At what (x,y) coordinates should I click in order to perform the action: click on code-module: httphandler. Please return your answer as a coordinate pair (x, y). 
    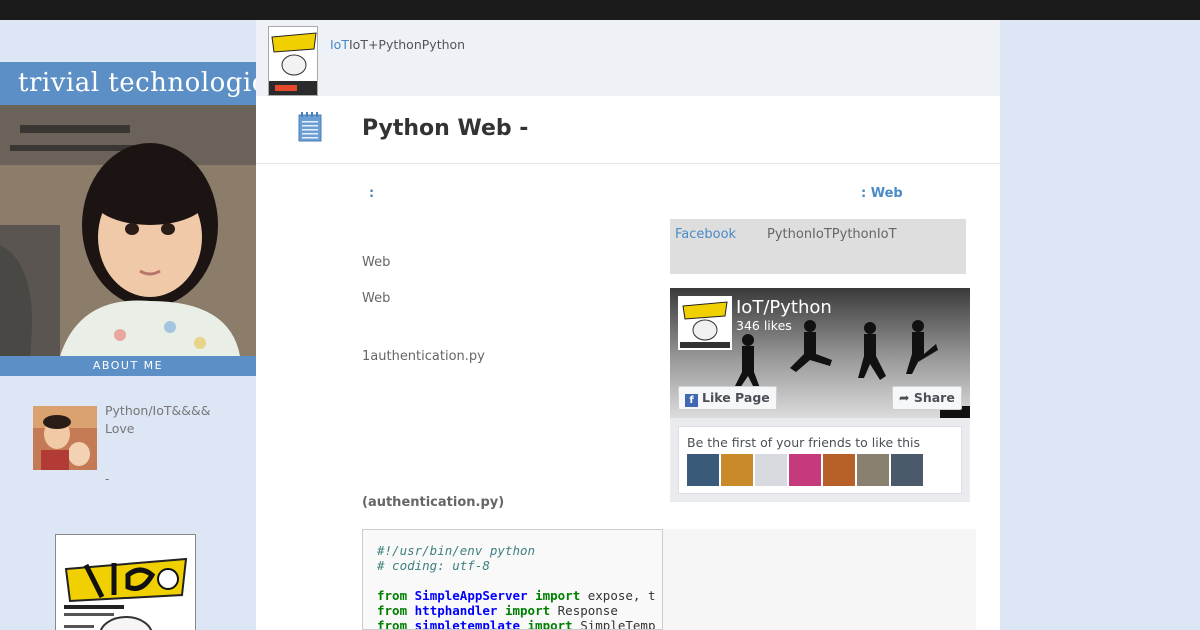
    Looking at the image, I should click on (456, 610).